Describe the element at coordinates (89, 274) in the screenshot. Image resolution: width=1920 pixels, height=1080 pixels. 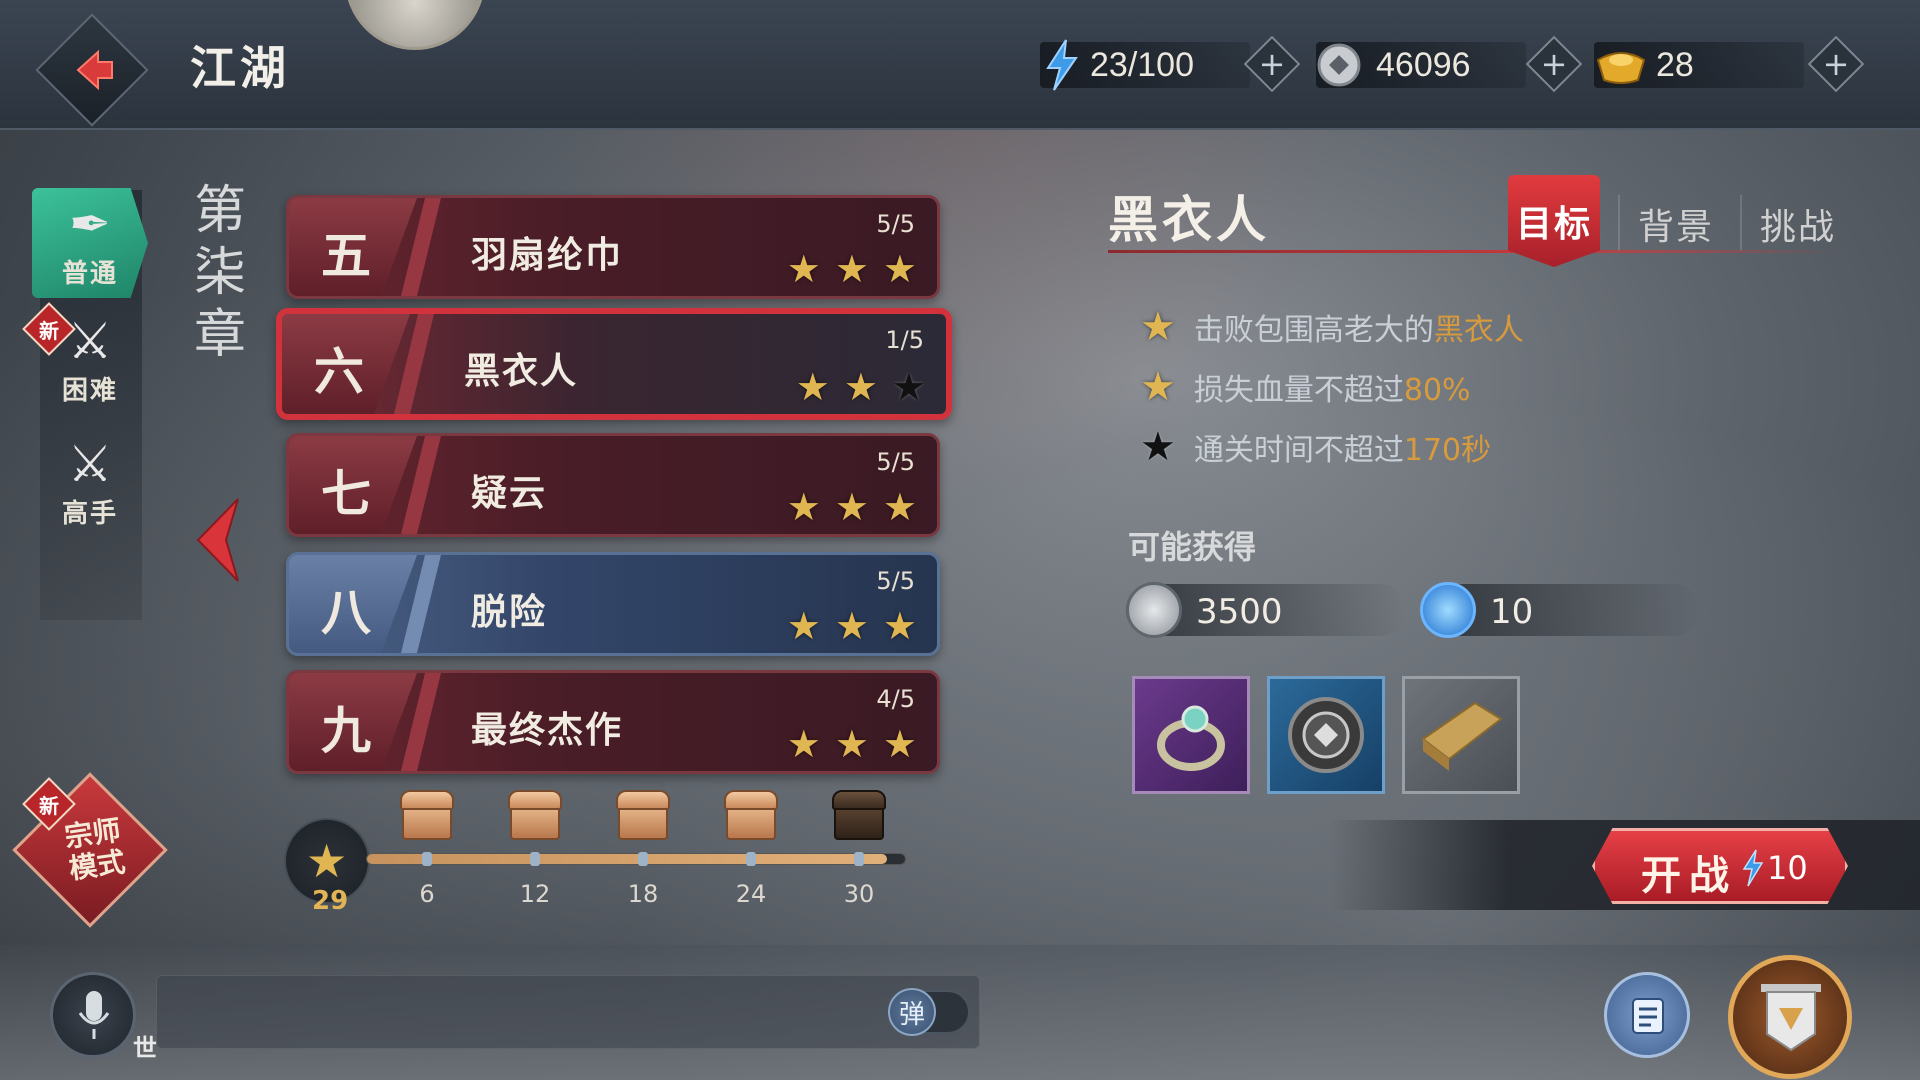
I see `mode-label: 普通` at that location.